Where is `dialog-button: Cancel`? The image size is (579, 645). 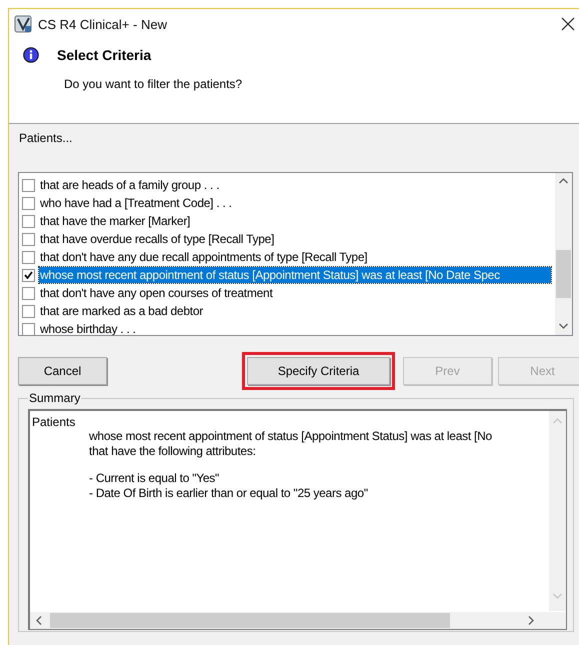 dialog-button: Cancel is located at coordinates (62, 371).